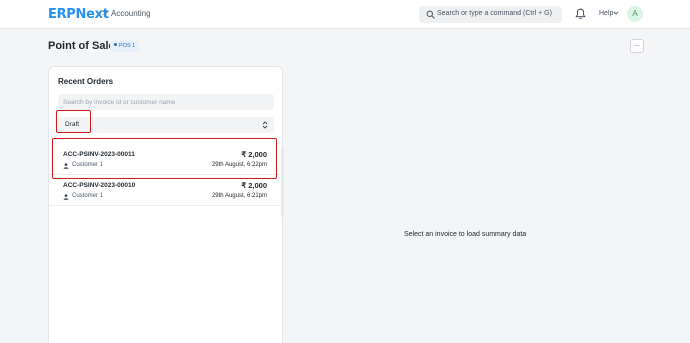  Describe the element at coordinates (115, 45) in the screenshot. I see `status-dot-icon` at that location.